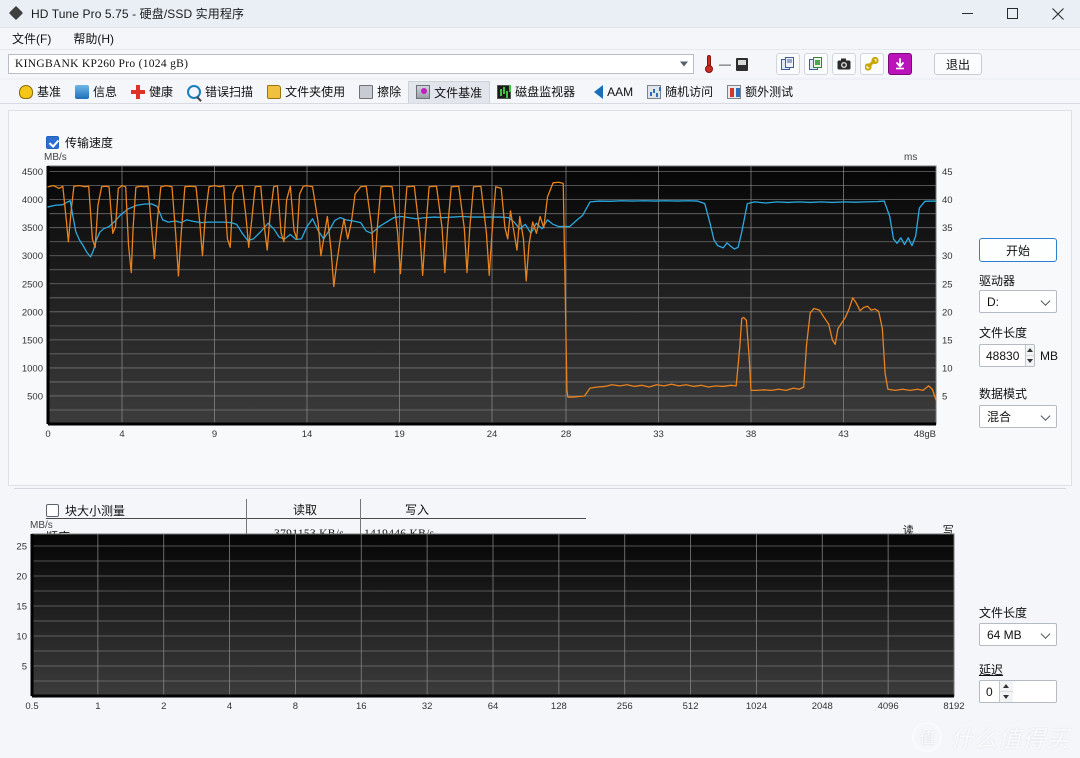 The image size is (1080, 758). What do you see at coordinates (1030, 350) in the screenshot?
I see `file-length-increment` at bounding box center [1030, 350].